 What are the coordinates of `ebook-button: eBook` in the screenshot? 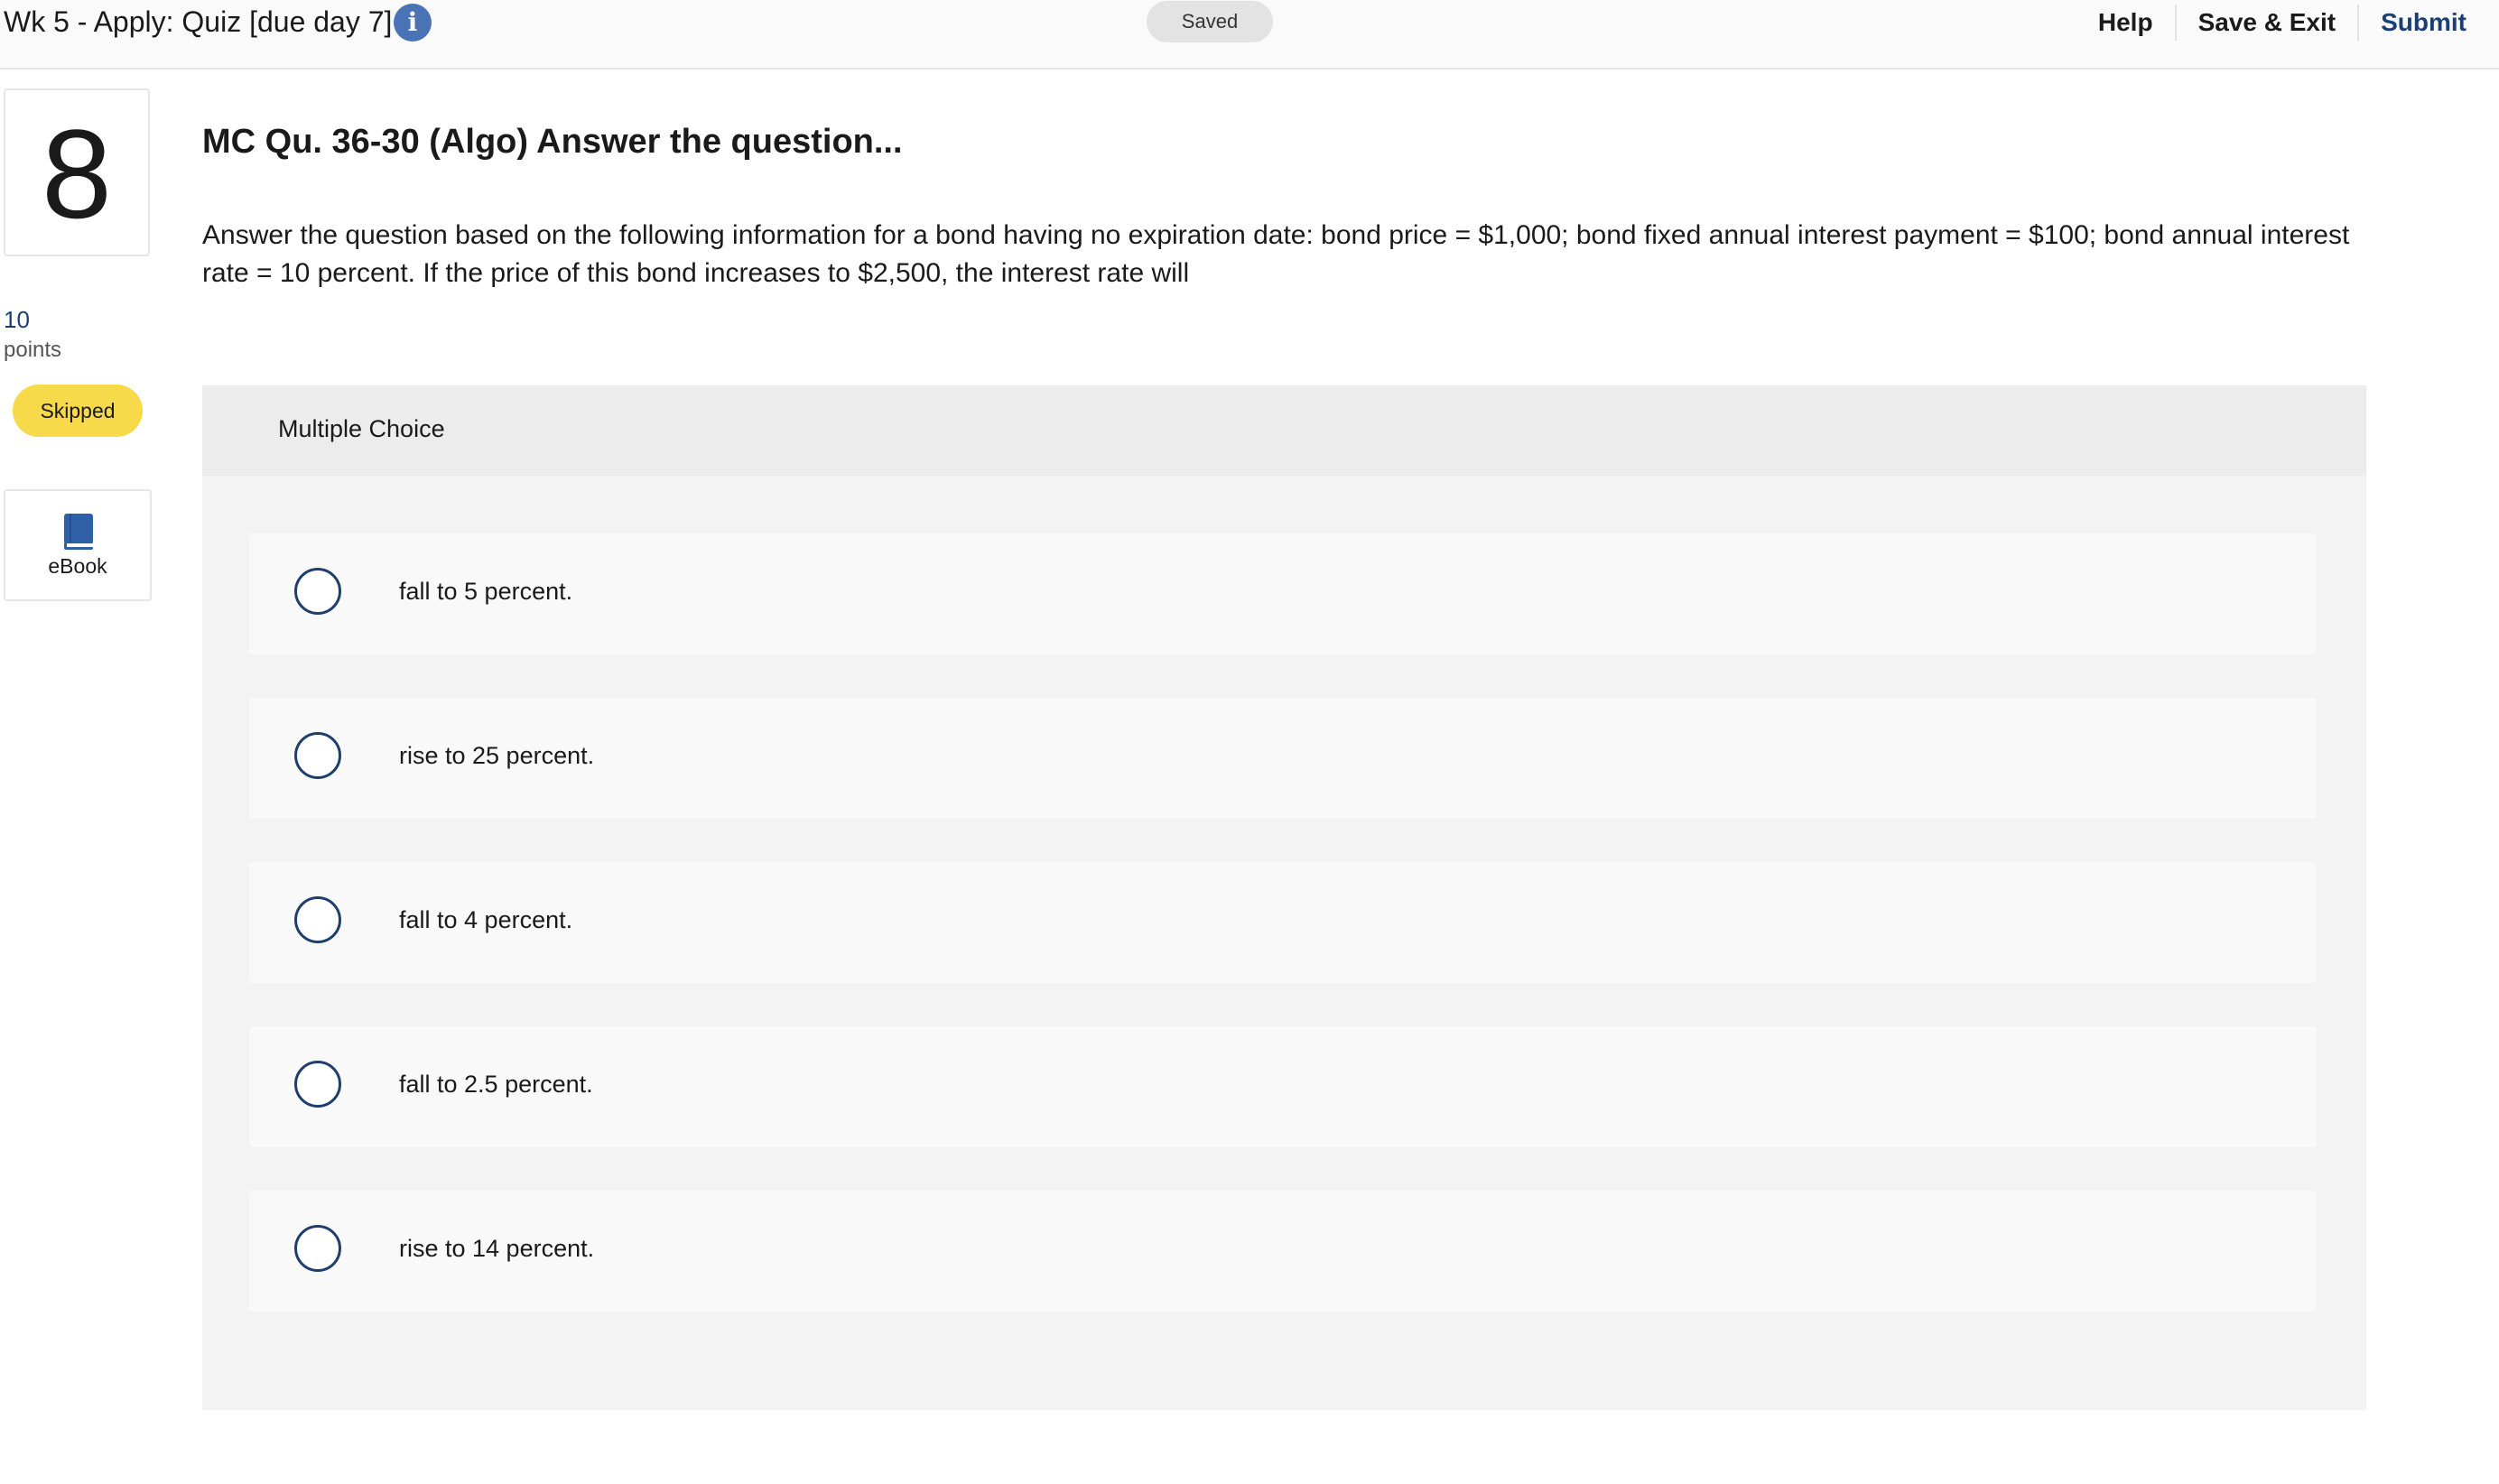 It's located at (78, 545).